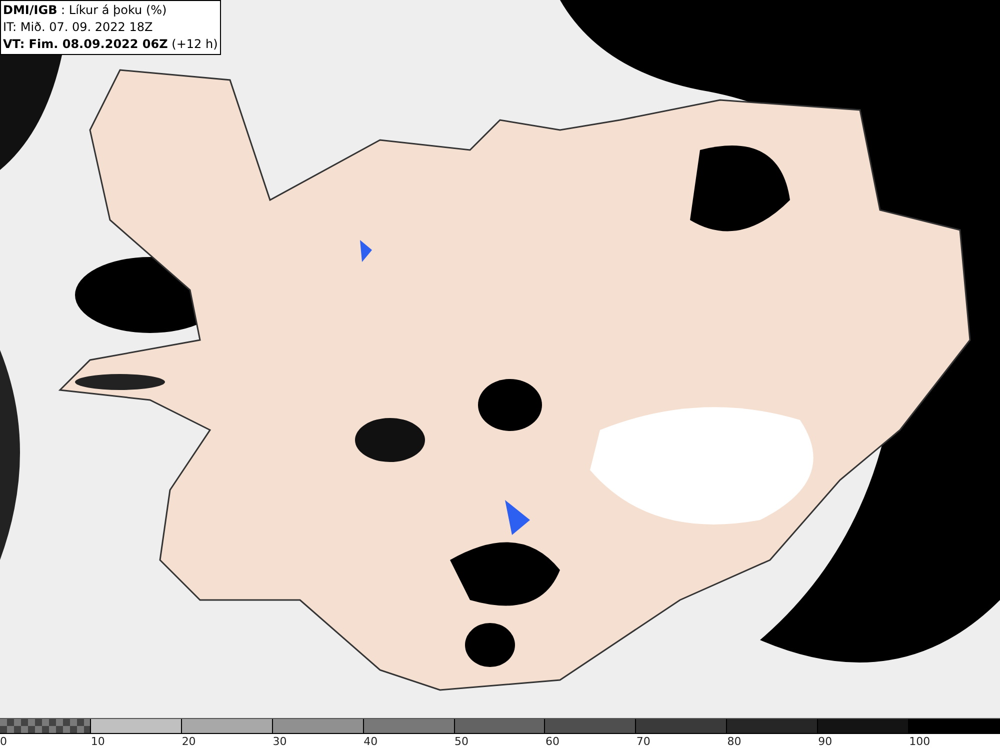 This screenshot has width=1000, height=750. Describe the element at coordinates (78, 27) in the screenshot. I see `header-line: IT: Mið. 07. 09. 2022 18Z` at that location.